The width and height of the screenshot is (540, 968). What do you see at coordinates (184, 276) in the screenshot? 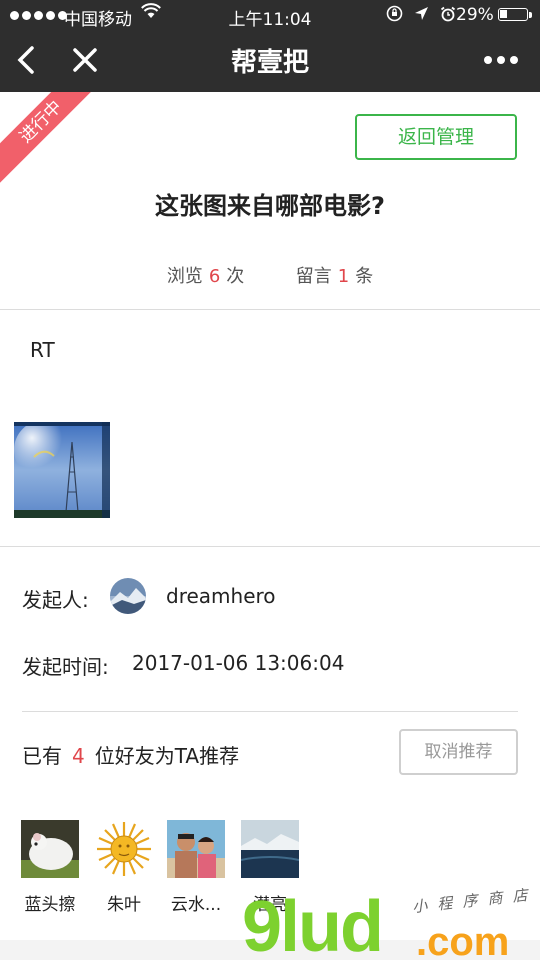
I see `views-label: 浏览` at bounding box center [184, 276].